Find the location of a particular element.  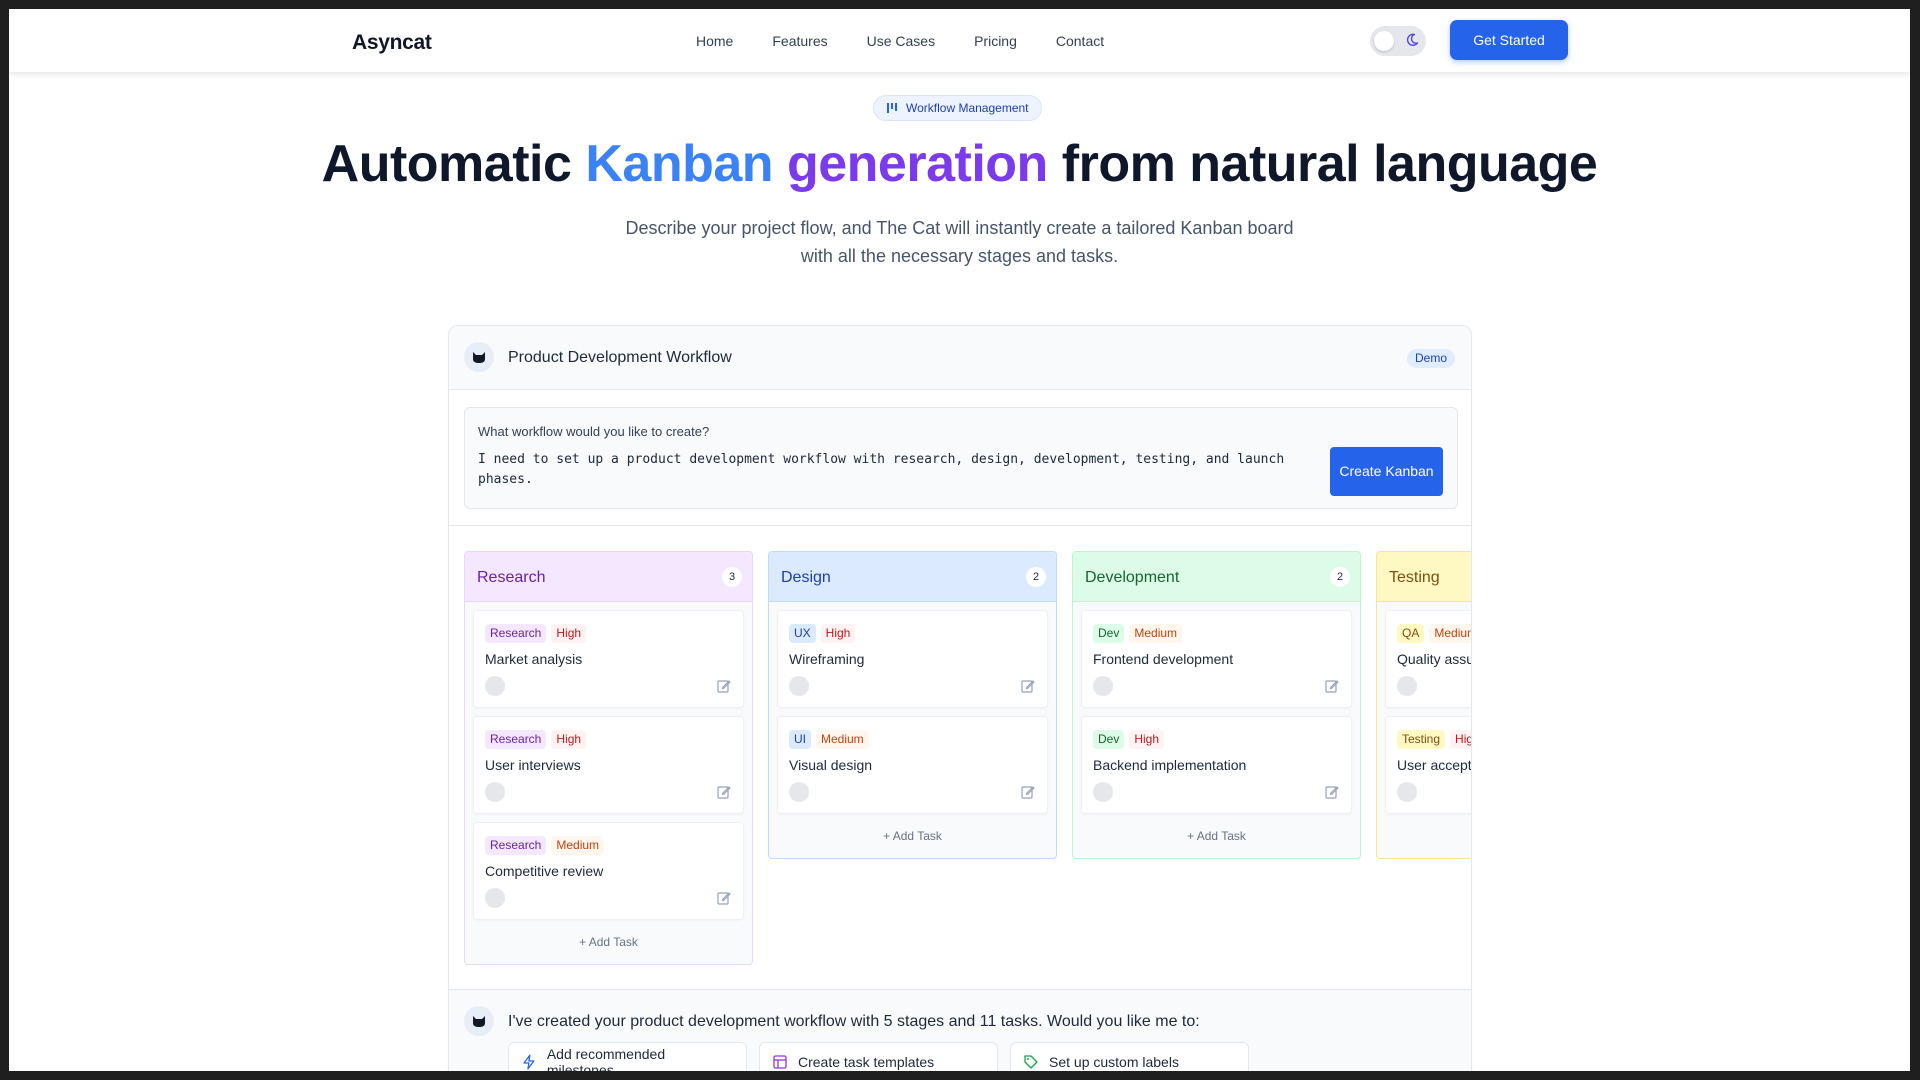

task-title: Quality assurance is located at coordinates (1434, 659).